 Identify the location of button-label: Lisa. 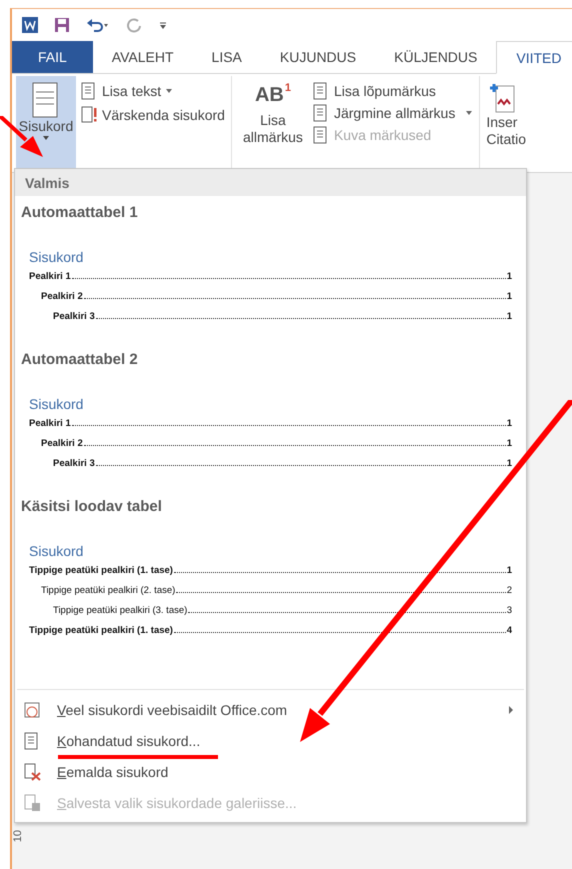
(273, 120).